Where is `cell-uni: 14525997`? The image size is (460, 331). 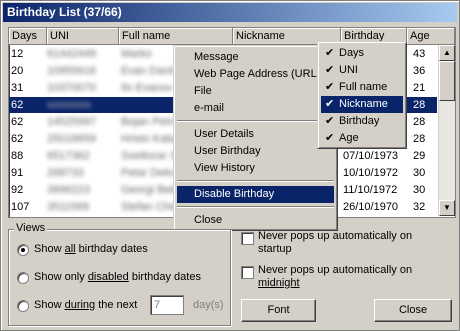 cell-uni: 14525997 is located at coordinates (71, 122).